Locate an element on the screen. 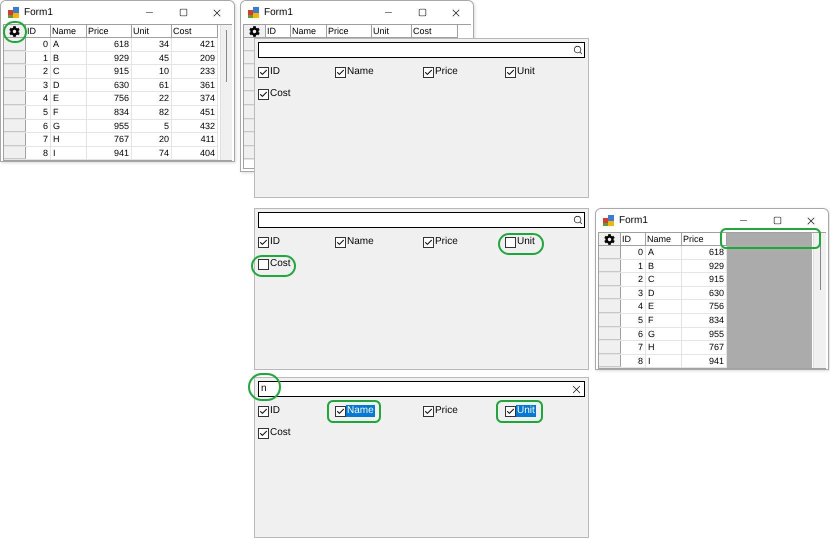 The image size is (830, 539). search-text: n is located at coordinates (264, 389).